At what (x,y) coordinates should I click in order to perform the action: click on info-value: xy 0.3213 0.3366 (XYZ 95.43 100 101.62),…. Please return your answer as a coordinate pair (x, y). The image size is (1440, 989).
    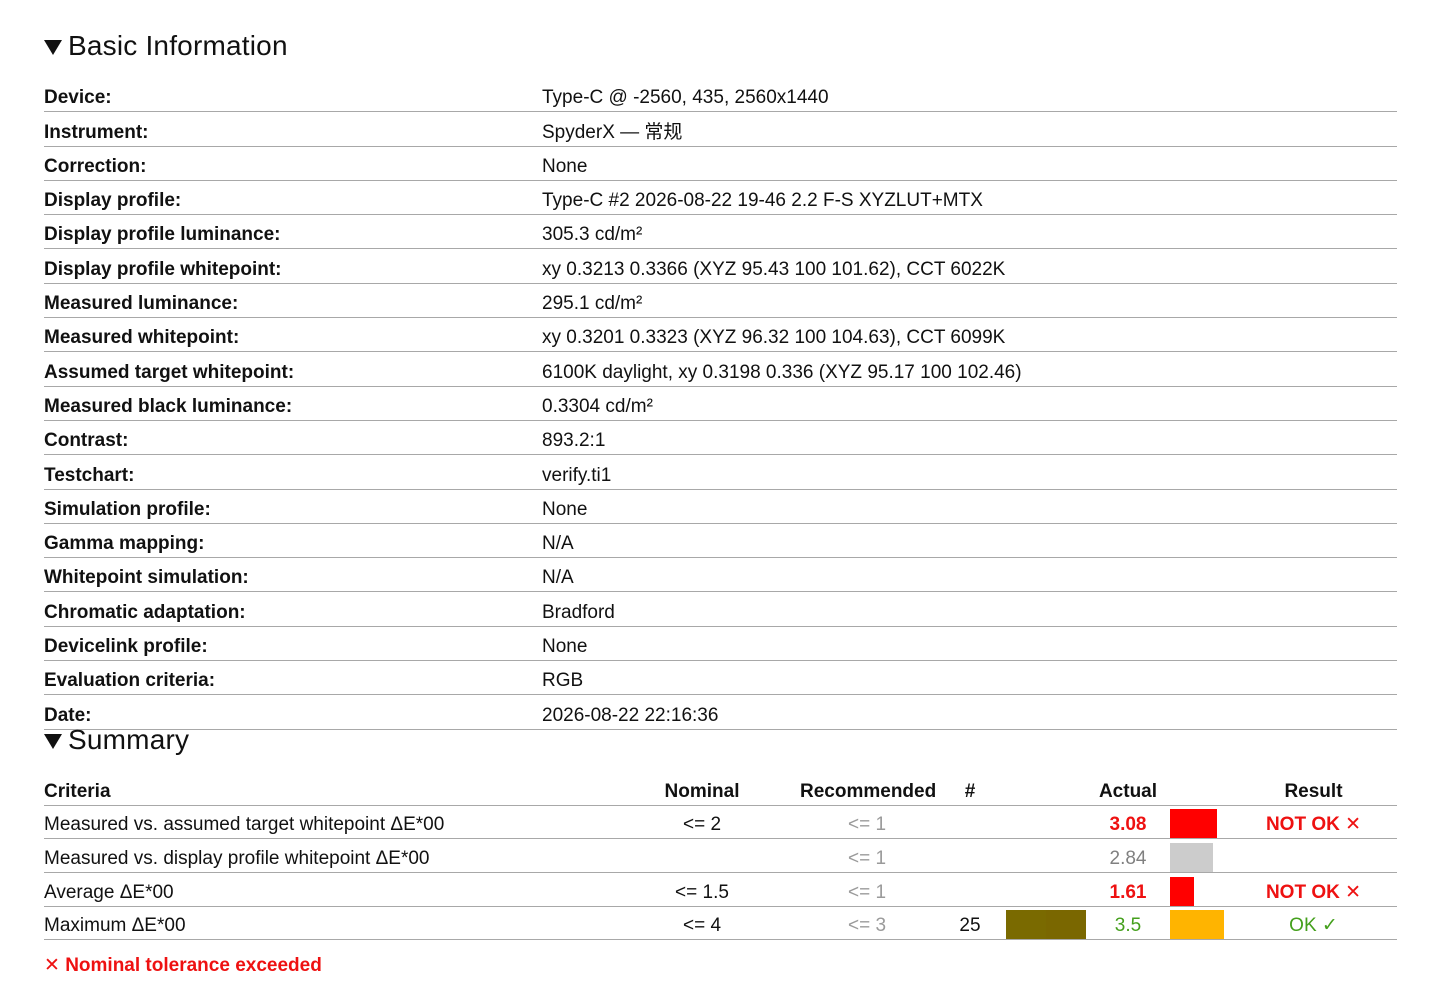
    Looking at the image, I should click on (969, 266).